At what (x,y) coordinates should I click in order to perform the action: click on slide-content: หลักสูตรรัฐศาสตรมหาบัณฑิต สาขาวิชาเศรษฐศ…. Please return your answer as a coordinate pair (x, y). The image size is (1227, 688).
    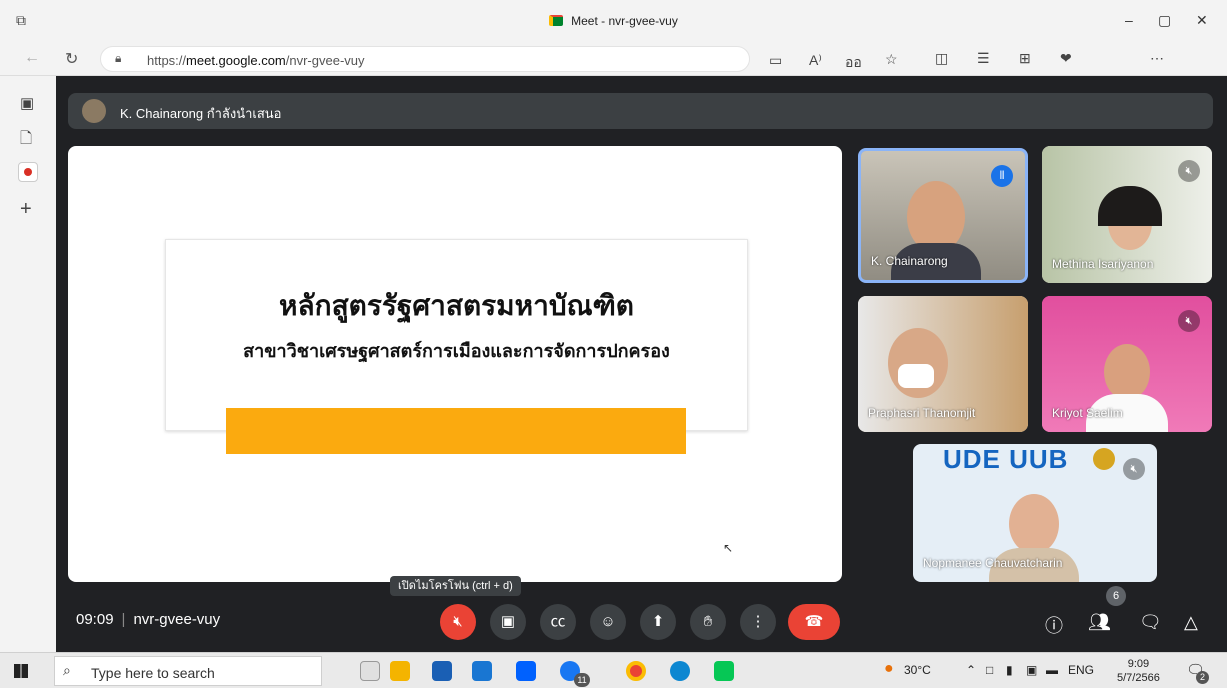
    Looking at the image, I should click on (456, 346).